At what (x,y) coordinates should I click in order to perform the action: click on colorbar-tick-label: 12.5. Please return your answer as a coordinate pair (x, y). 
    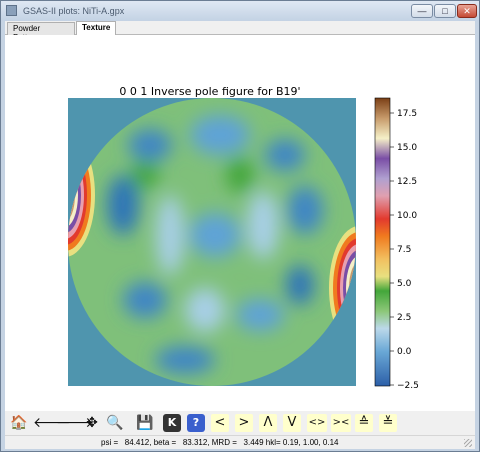
    Looking at the image, I should click on (407, 182).